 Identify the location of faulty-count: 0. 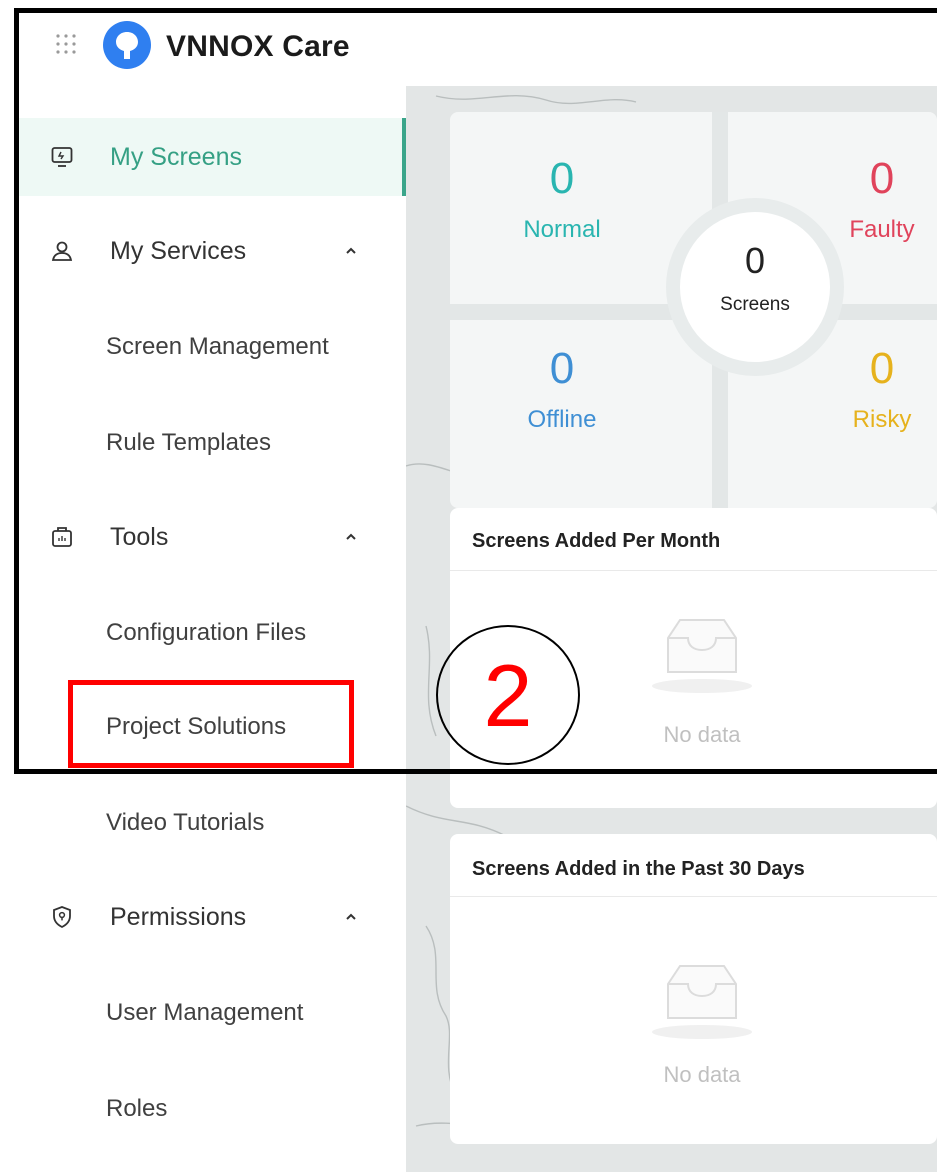
(882, 178).